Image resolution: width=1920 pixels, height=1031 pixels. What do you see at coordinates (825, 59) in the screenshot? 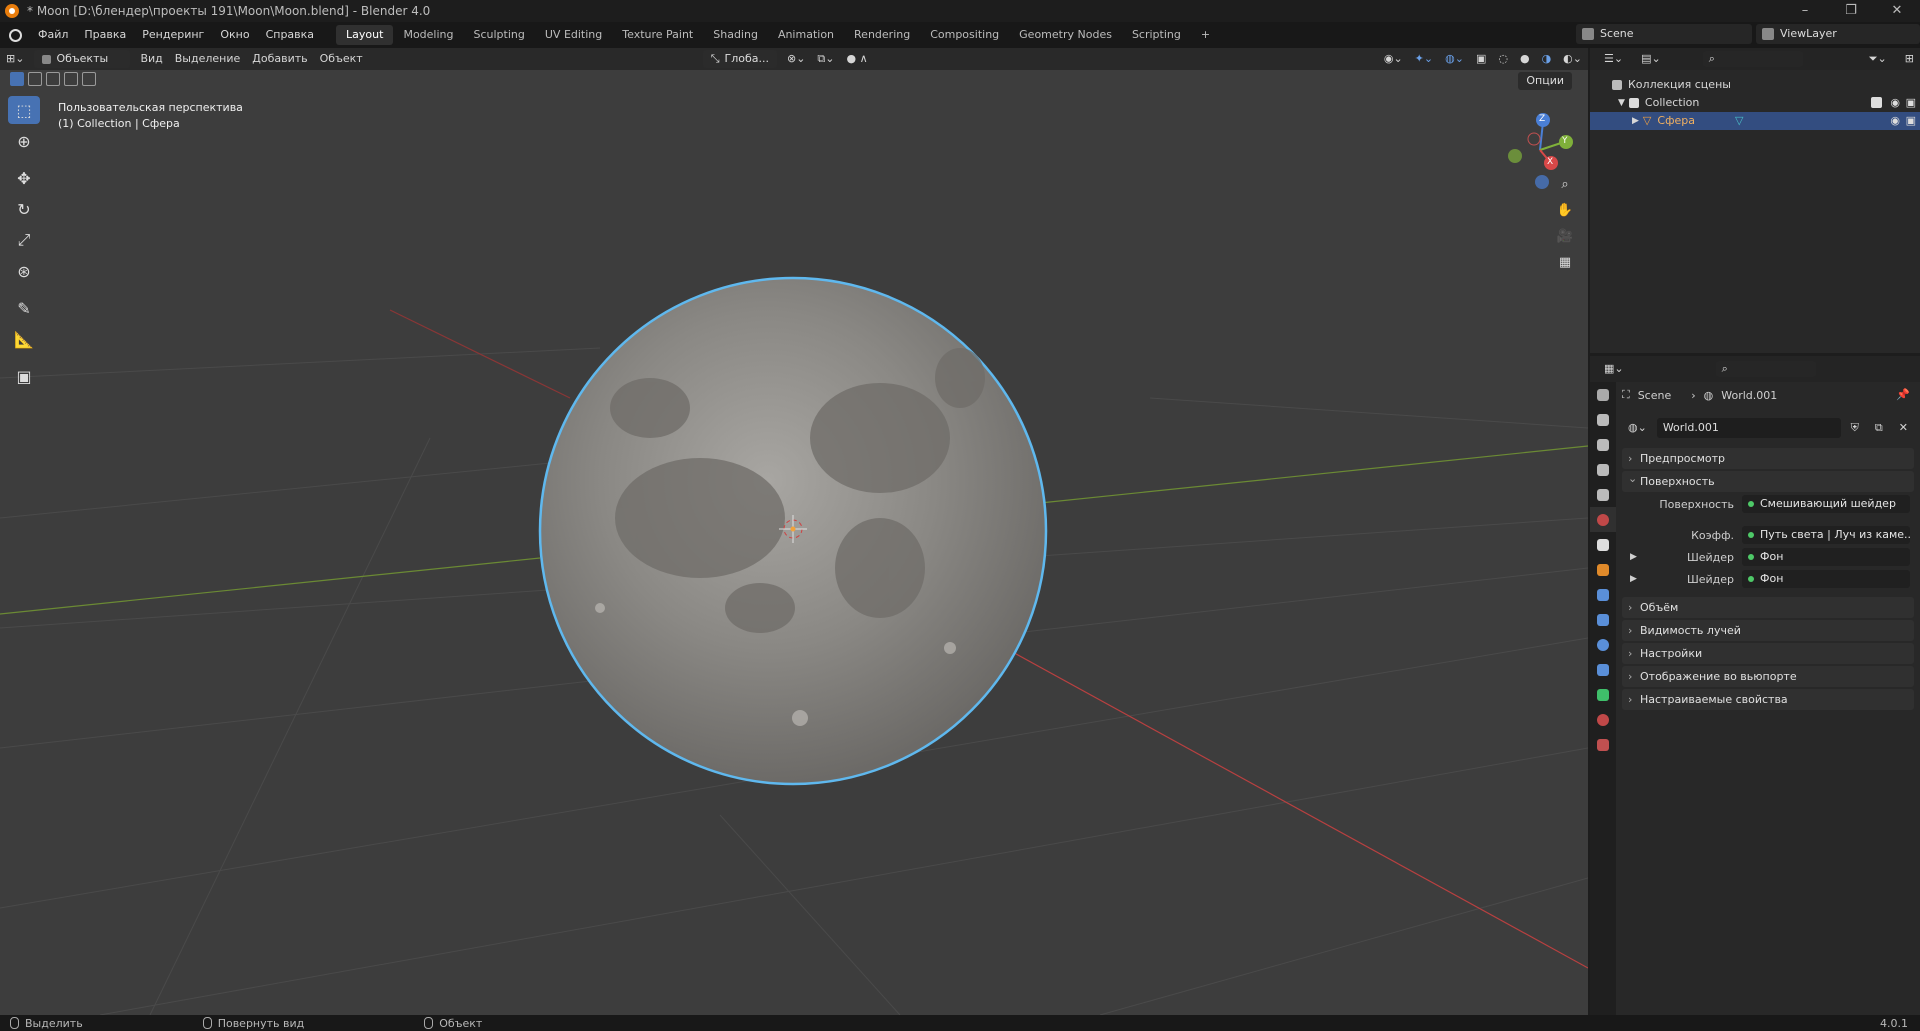
I see `snap-icon: ⧉⌄` at bounding box center [825, 59].